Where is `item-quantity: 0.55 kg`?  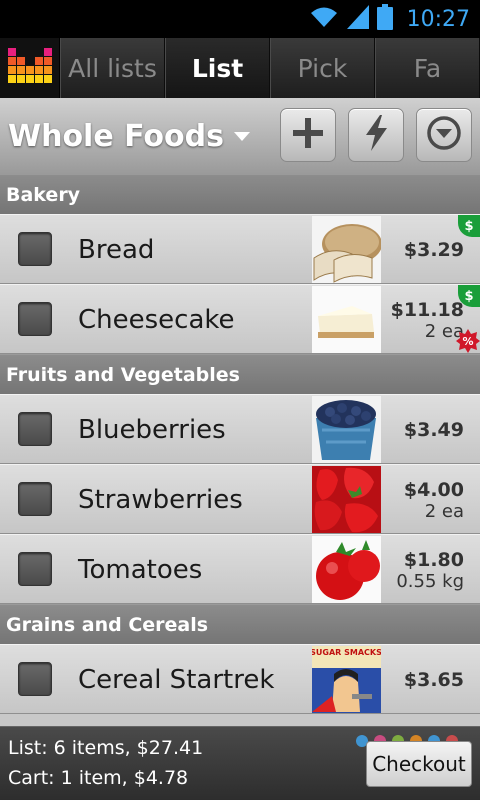 item-quantity: 0.55 kg is located at coordinates (430, 581).